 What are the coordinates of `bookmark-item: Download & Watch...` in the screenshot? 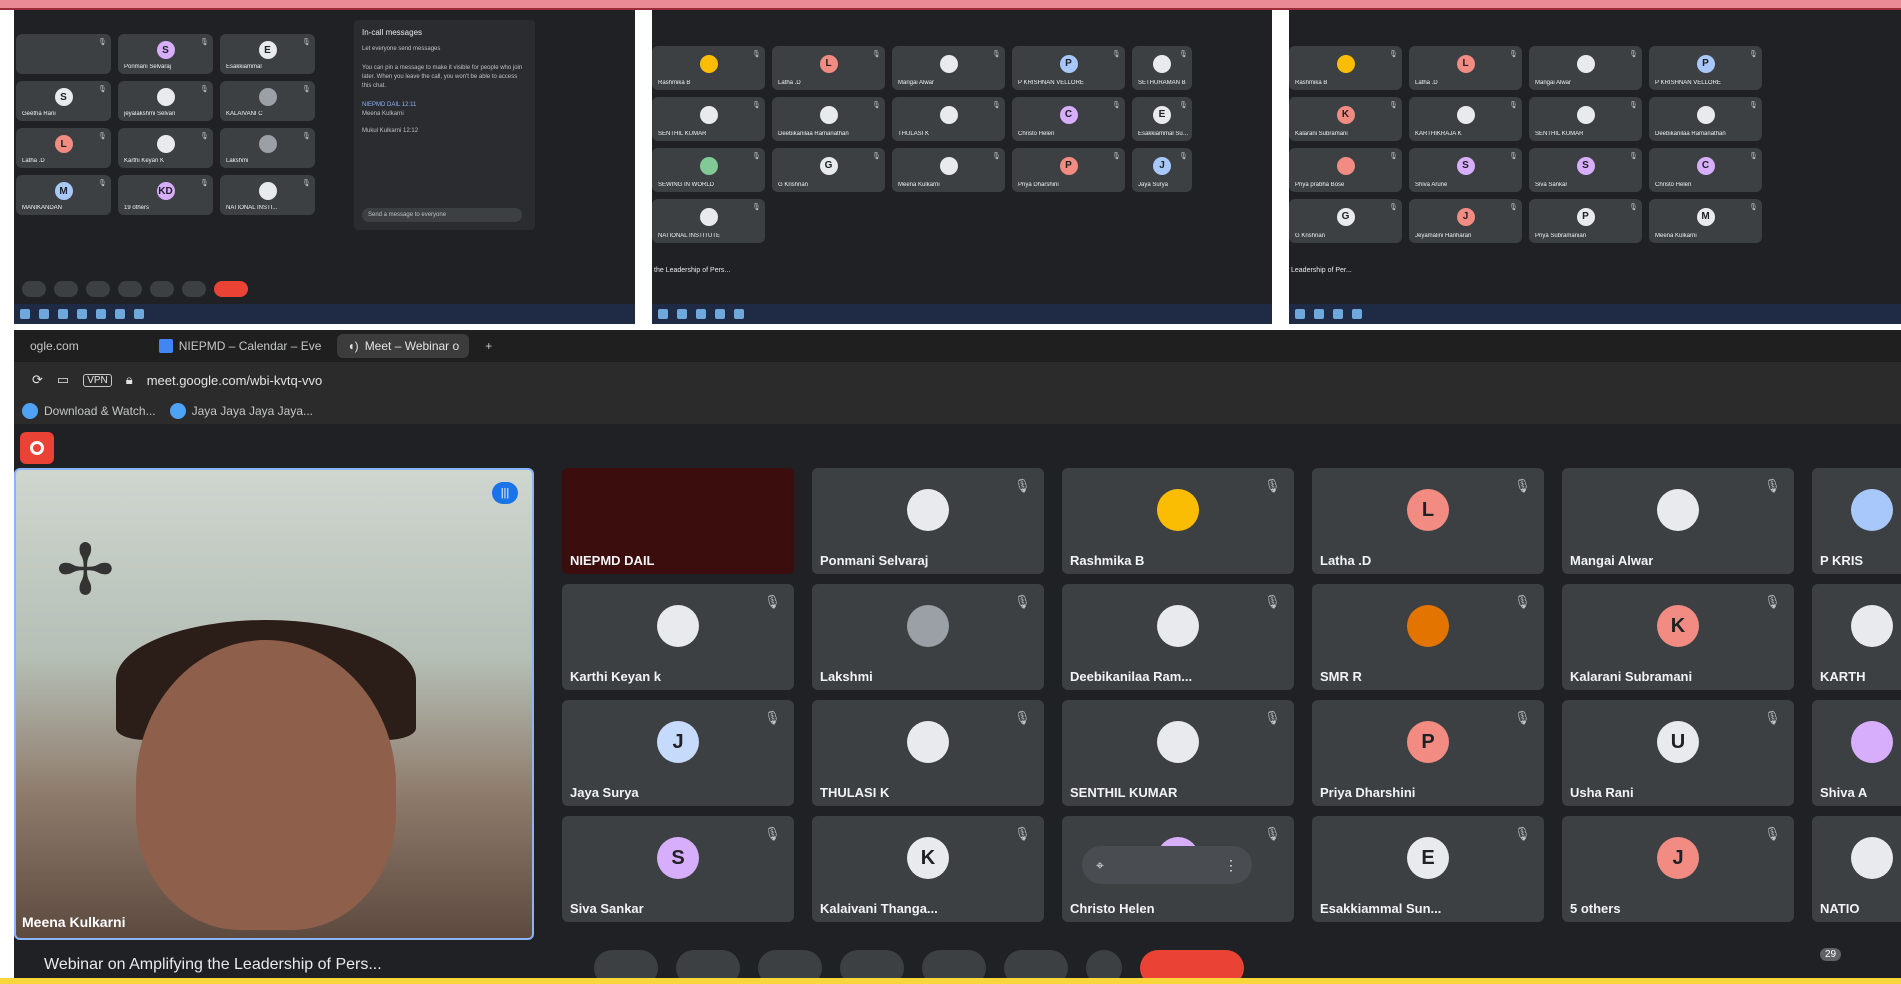 It's located at (89, 411).